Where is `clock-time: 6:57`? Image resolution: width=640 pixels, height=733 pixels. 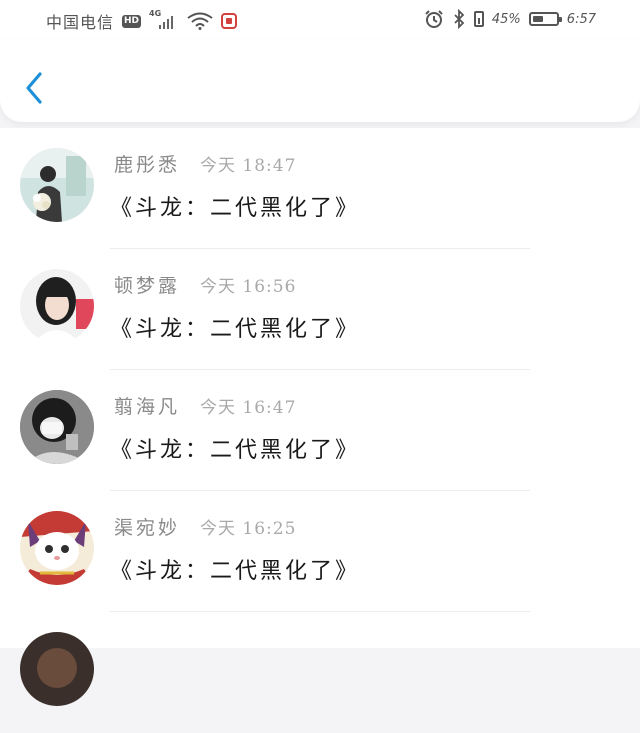 clock-time: 6:57 is located at coordinates (581, 19).